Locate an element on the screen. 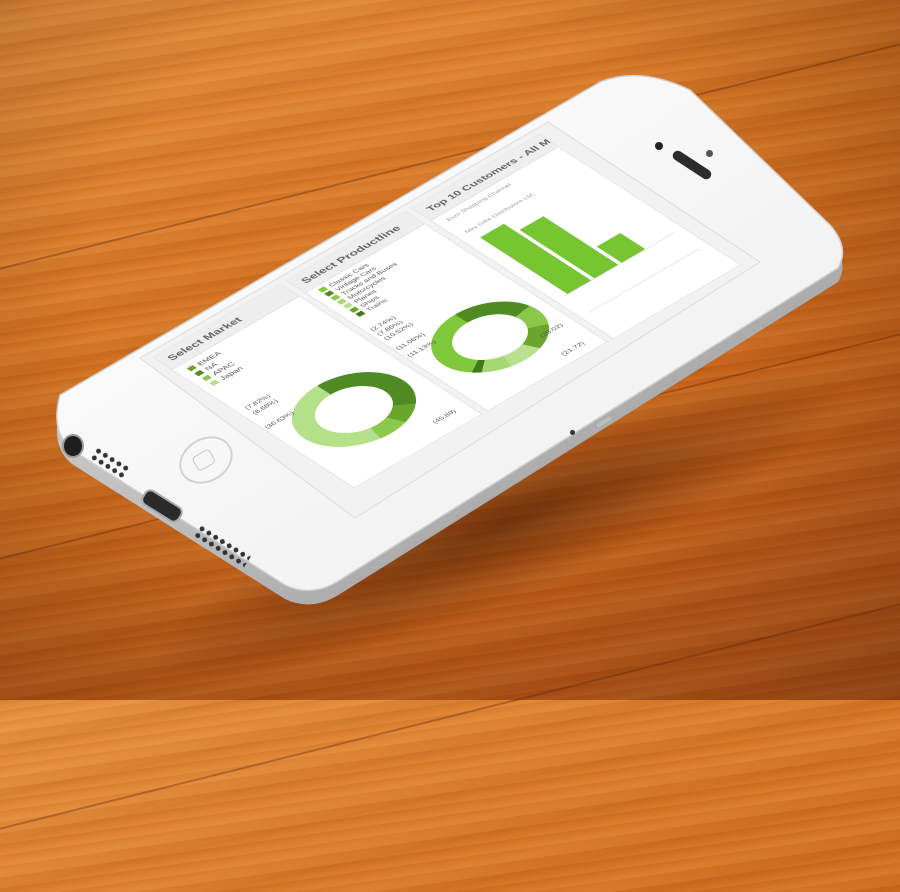  market-pct-label: (36.63%) is located at coordinates (280, 420).